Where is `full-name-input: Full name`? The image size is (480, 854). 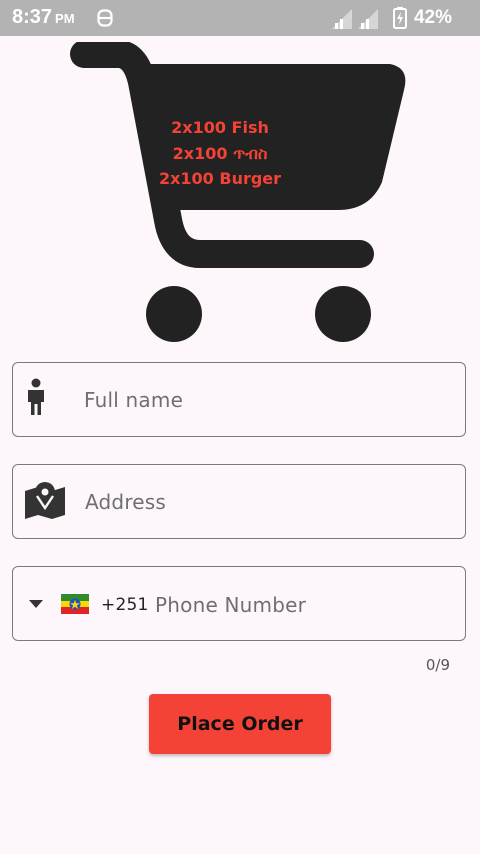
full-name-input: Full name is located at coordinates (133, 400).